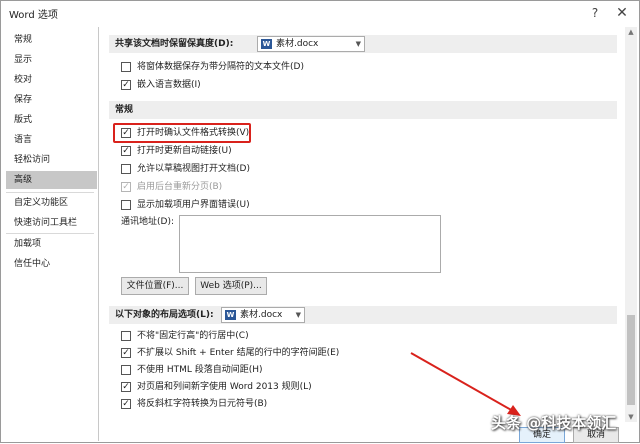 This screenshot has width=640, height=444. I want to click on annotation-arrow, so click(465, 384).